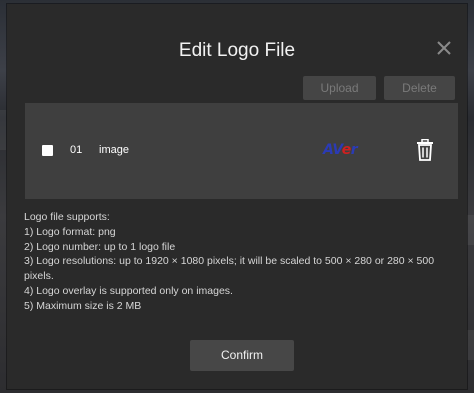  Describe the element at coordinates (100, 246) in the screenshot. I see `requirement-line: 2) Logo number: up to 1 logo file` at that location.